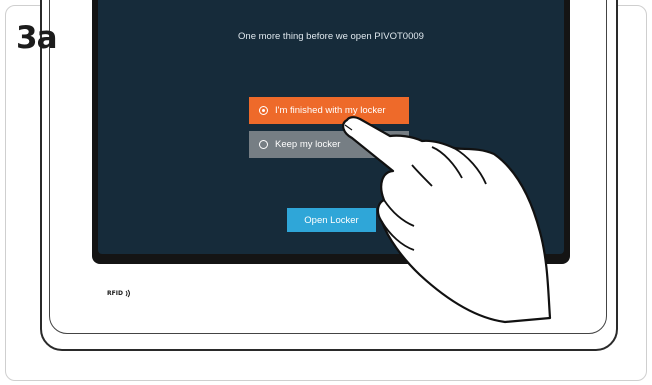 This screenshot has height=385, width=652. I want to click on screen-prompt: One more thing before we open PIVOT0009, so click(331, 36).